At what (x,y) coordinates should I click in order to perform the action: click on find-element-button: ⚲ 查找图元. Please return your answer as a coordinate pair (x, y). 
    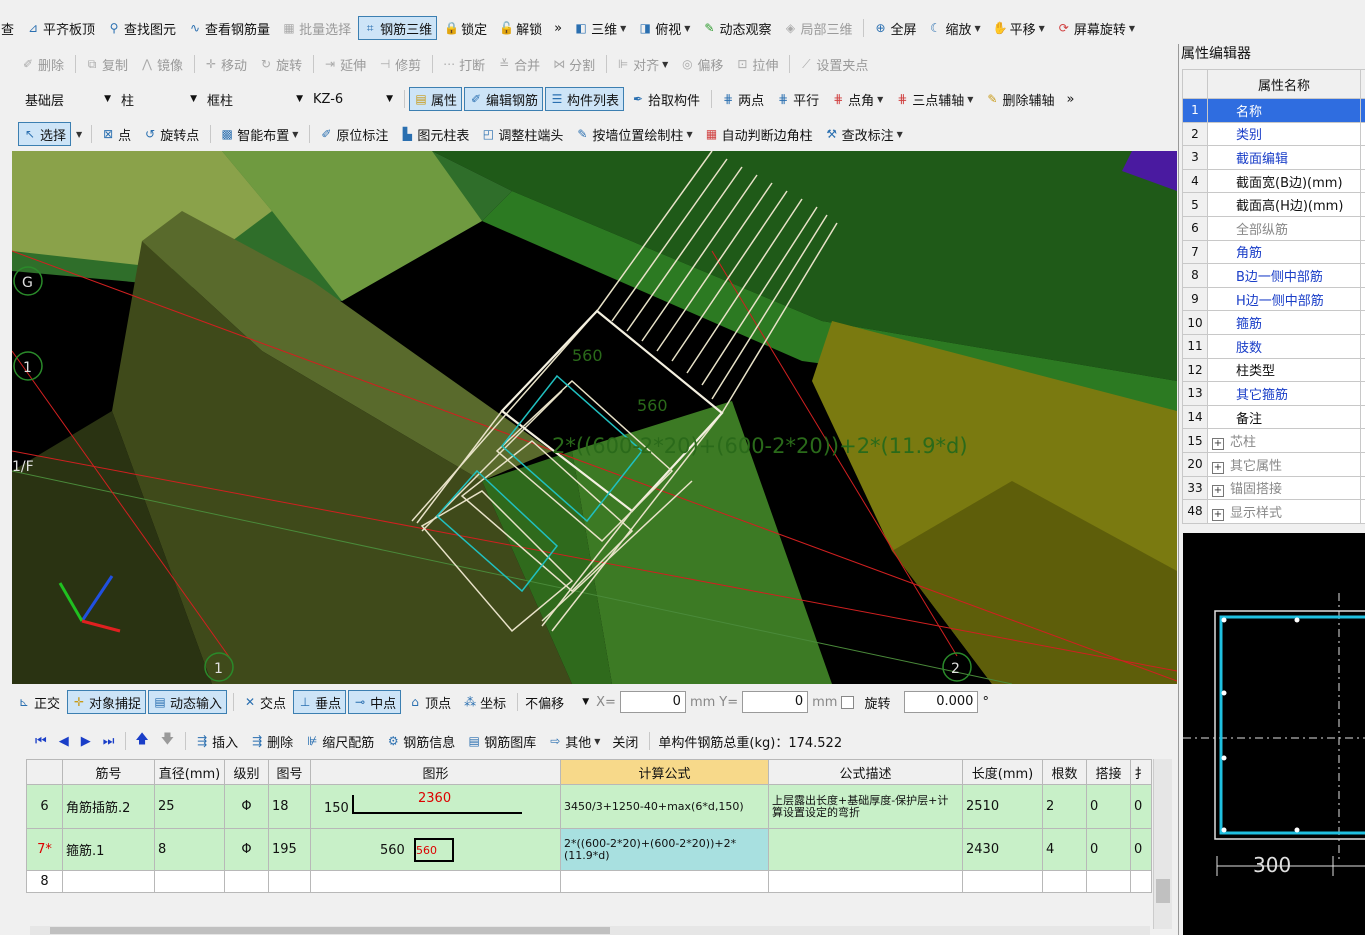
    Looking at the image, I should click on (141, 28).